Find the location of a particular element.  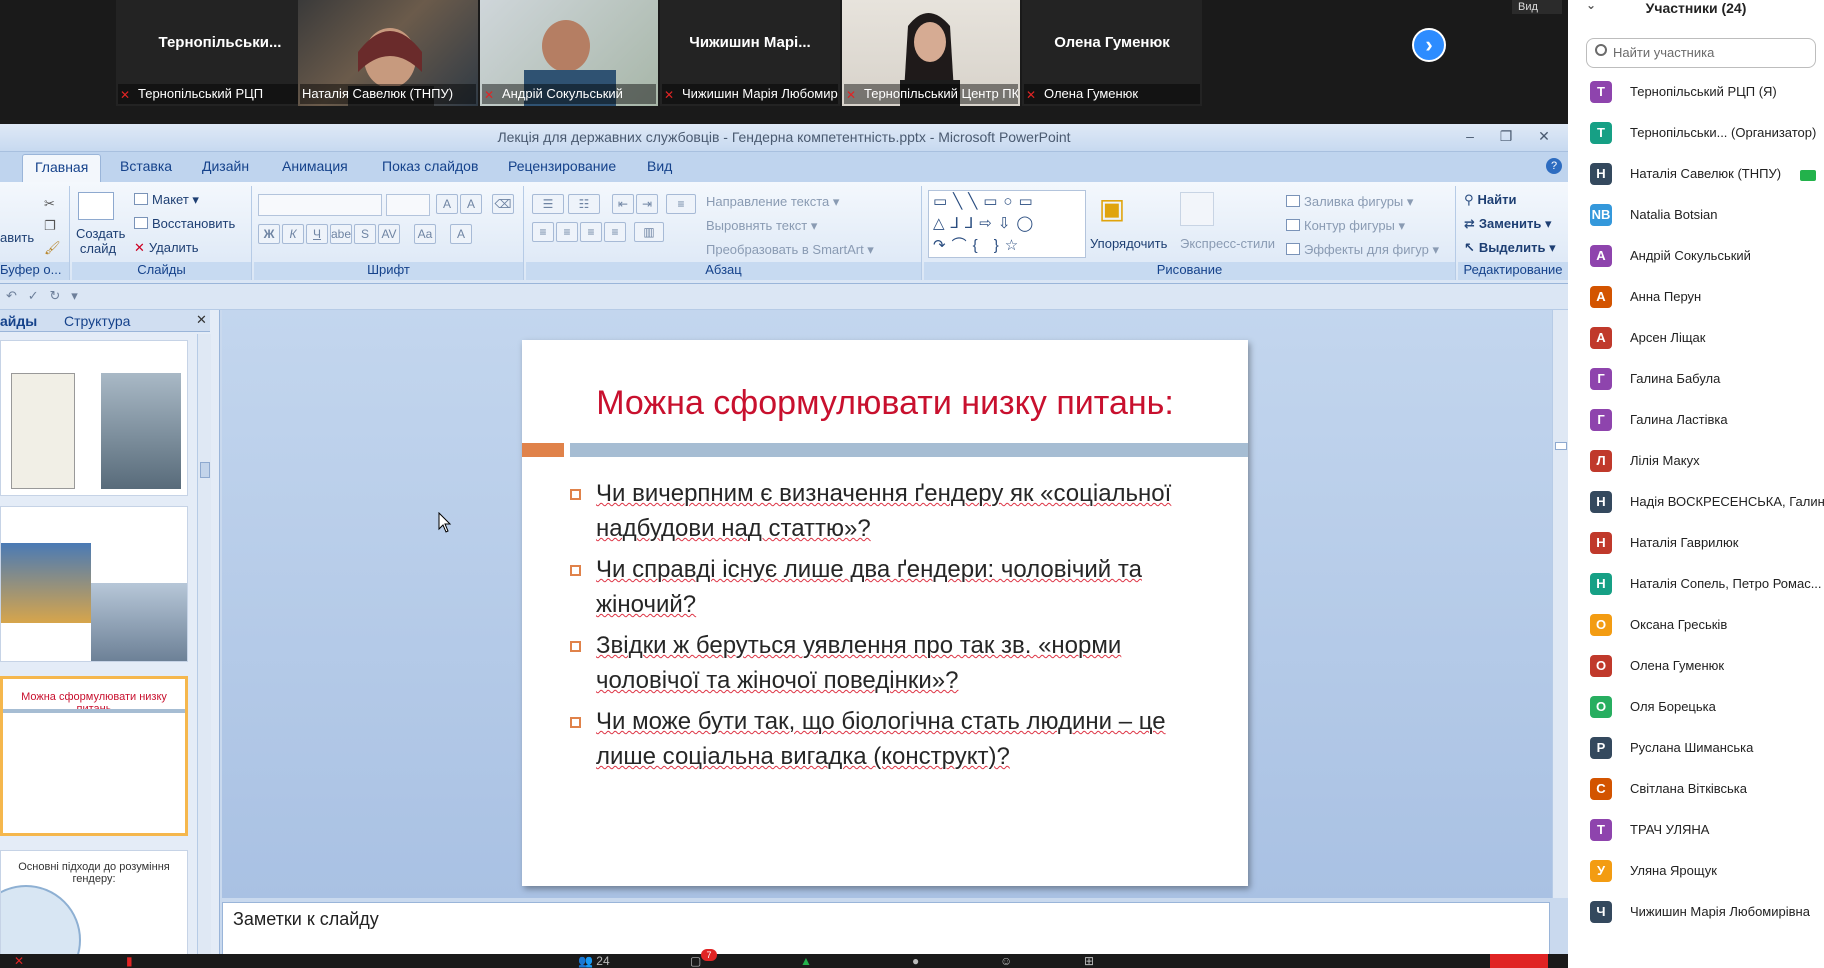

participant-row: У Уляна Ярощук is located at coordinates (1696, 873).